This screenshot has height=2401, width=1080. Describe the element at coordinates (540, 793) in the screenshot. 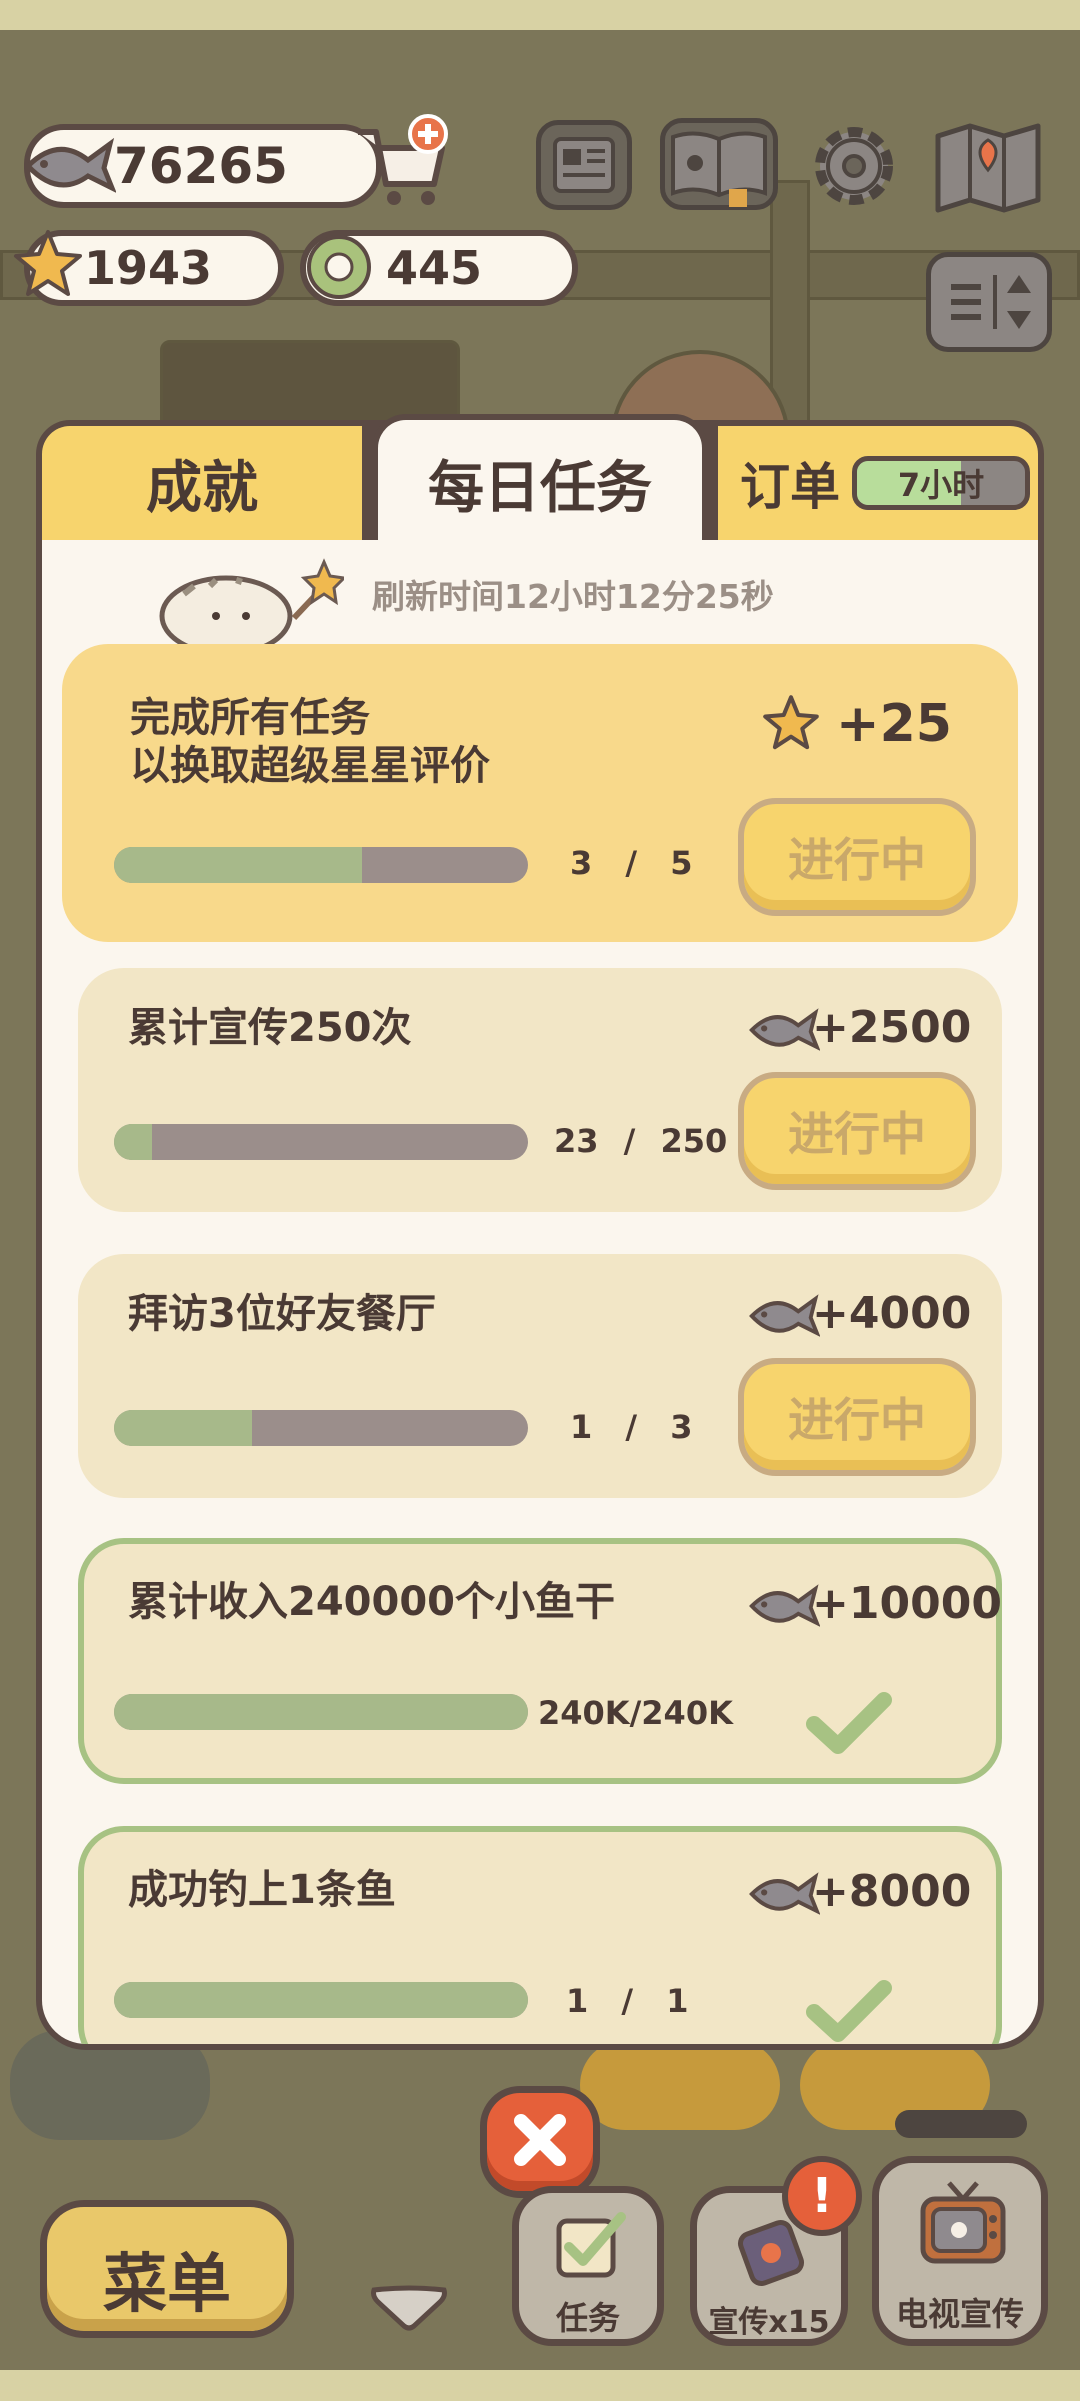

I see `task-card-all-tasks: 完成所有任务 以换取超级星星评价 +25 3 / 5 进行中` at that location.